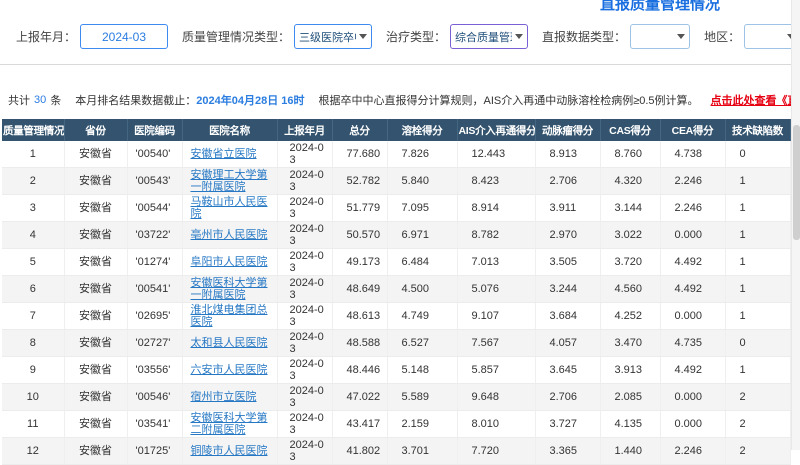 The width and height of the screenshot is (800, 465). I want to click on hospital-link: 马鞍山市人民医院, so click(229, 208).